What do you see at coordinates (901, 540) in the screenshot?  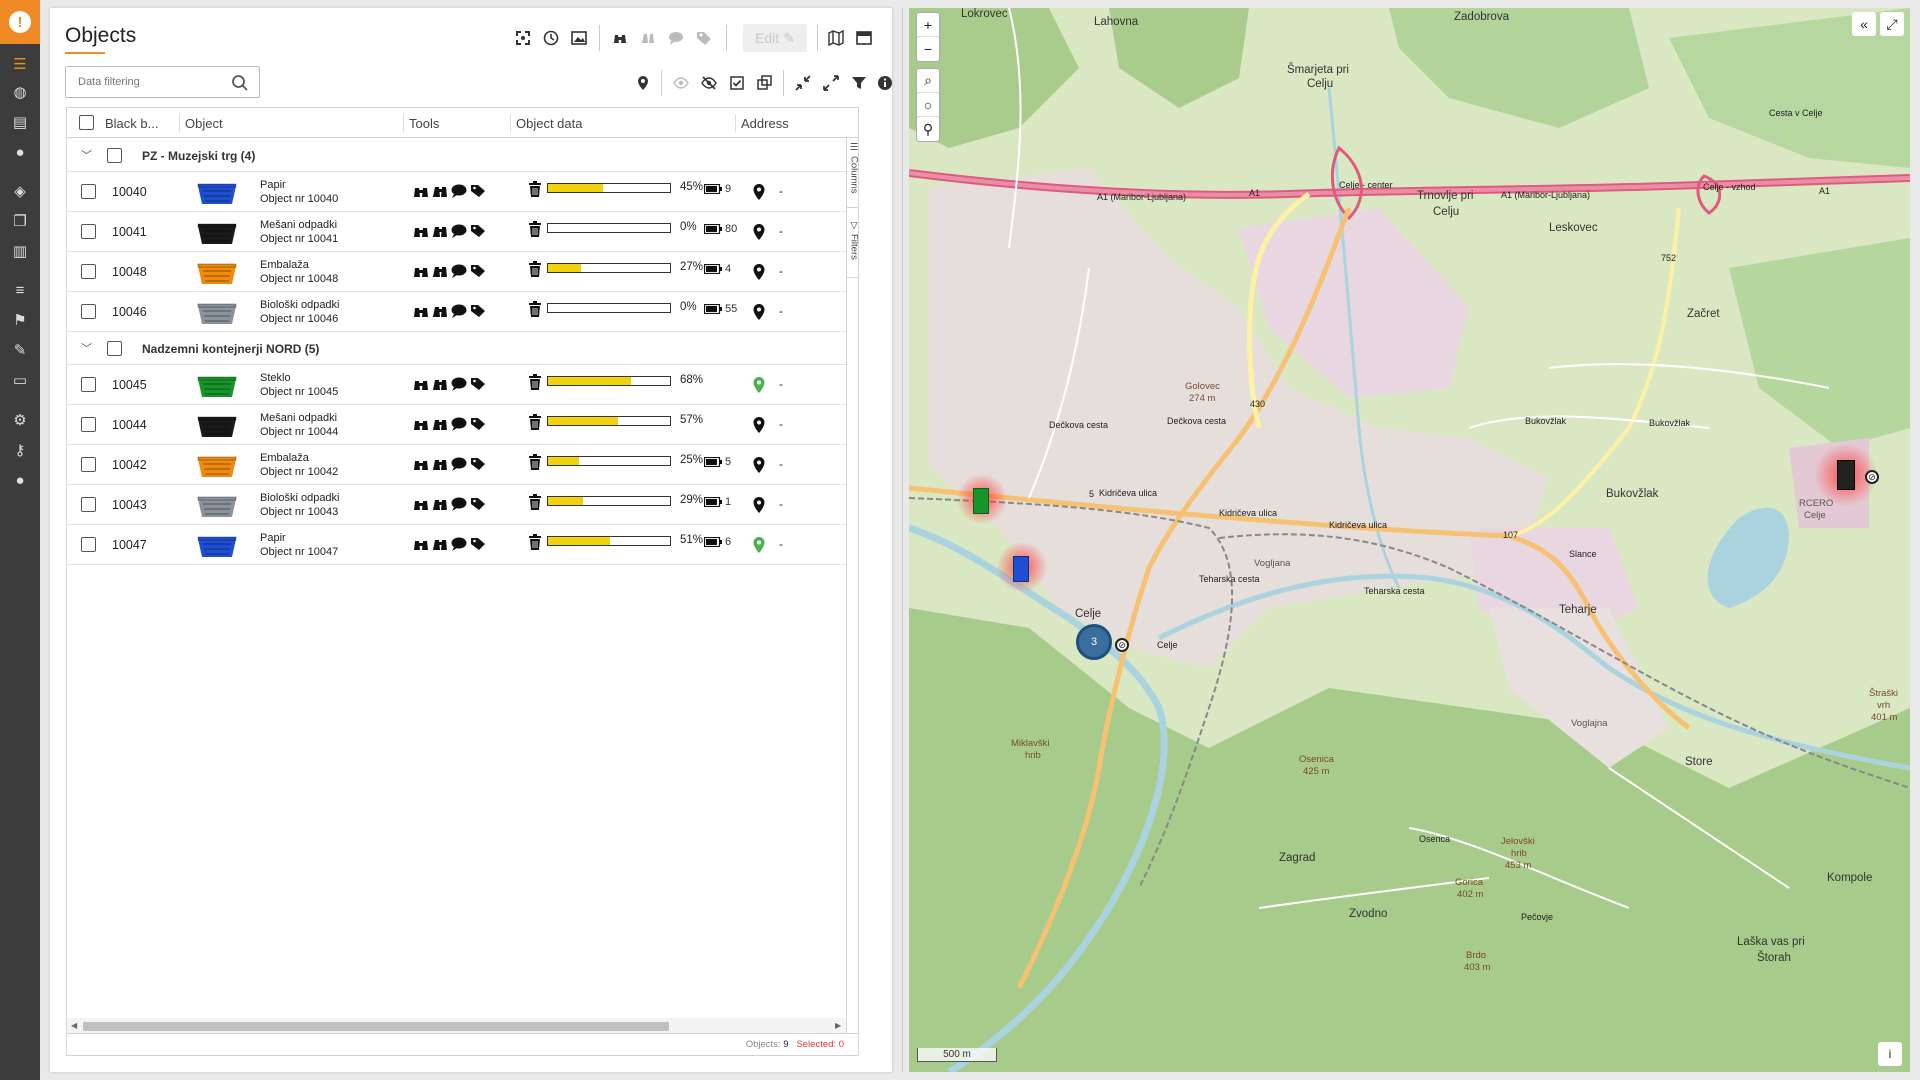 I see `panel-splitter` at bounding box center [901, 540].